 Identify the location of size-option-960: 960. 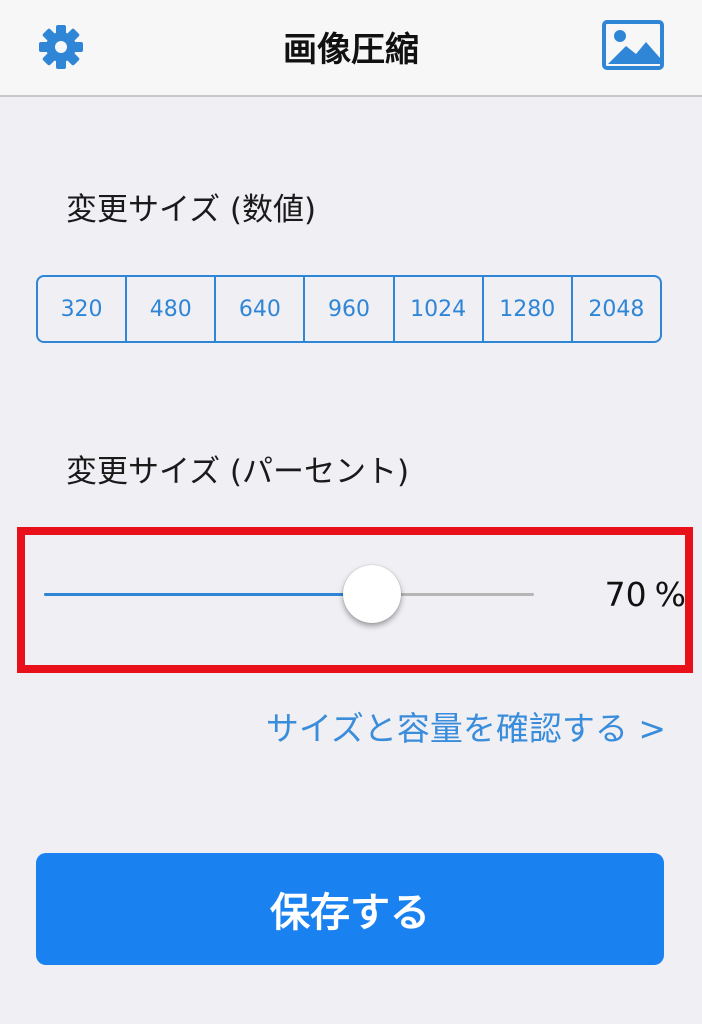
(350, 309).